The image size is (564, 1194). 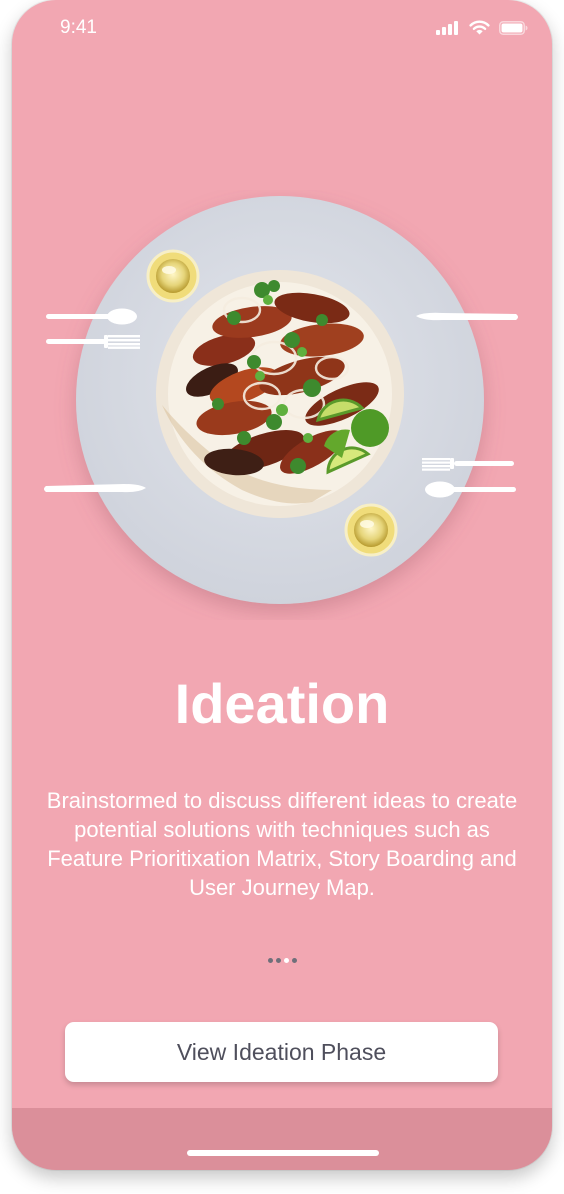 I want to click on status-time: 9:41, so click(x=78, y=27).